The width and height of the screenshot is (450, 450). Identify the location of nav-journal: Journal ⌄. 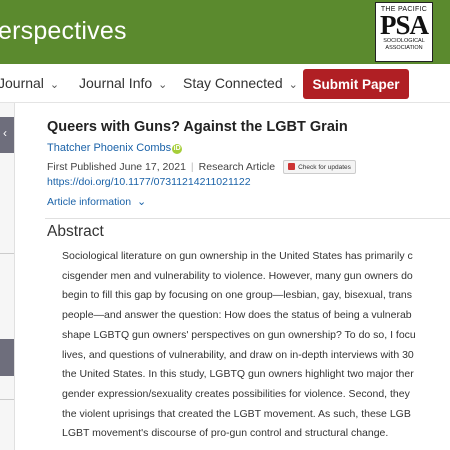
(29, 83).